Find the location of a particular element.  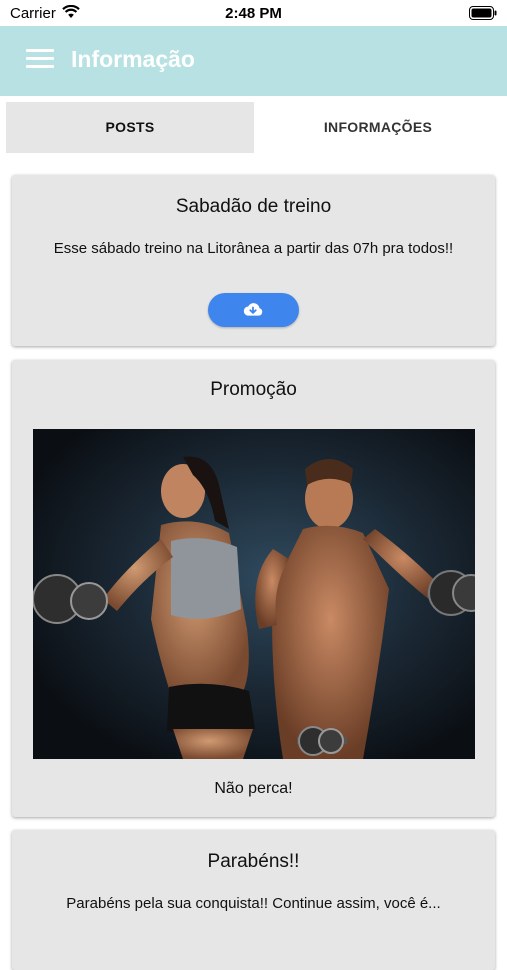

page-title: Informação is located at coordinates (133, 59).